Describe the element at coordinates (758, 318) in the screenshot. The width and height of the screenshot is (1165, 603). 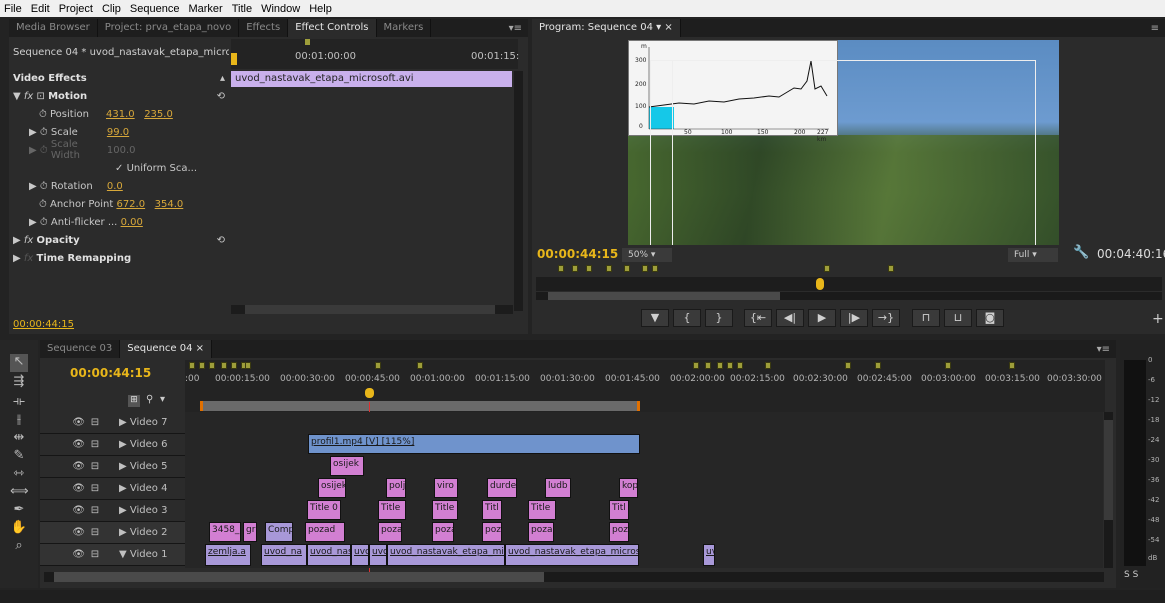
I see `go-to-in-button: {⇤` at that location.